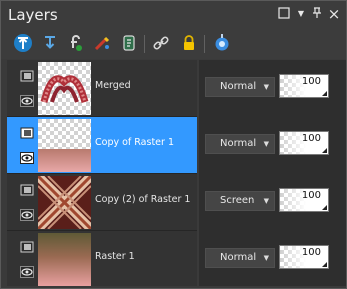  What do you see at coordinates (129, 43) in the screenshot?
I see `duplicate-layer-icon` at bounding box center [129, 43].